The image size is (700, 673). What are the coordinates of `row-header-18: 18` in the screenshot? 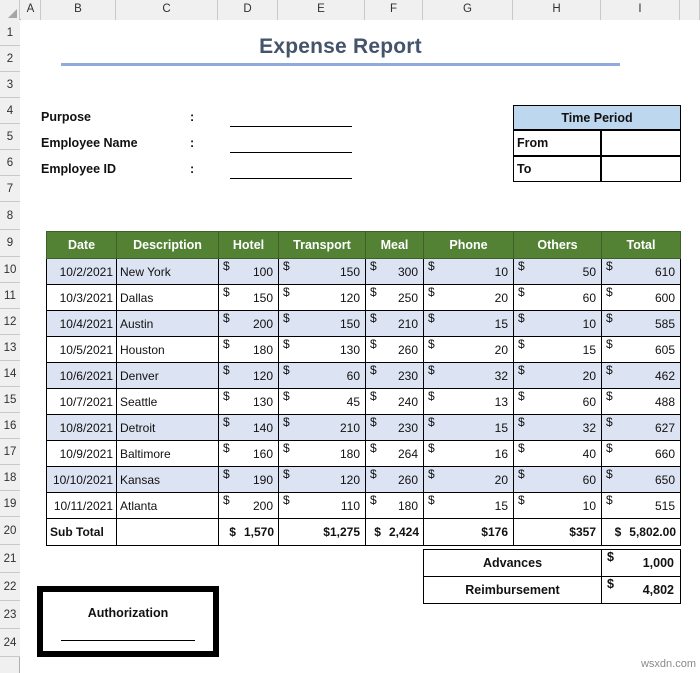 It's located at (10, 478).